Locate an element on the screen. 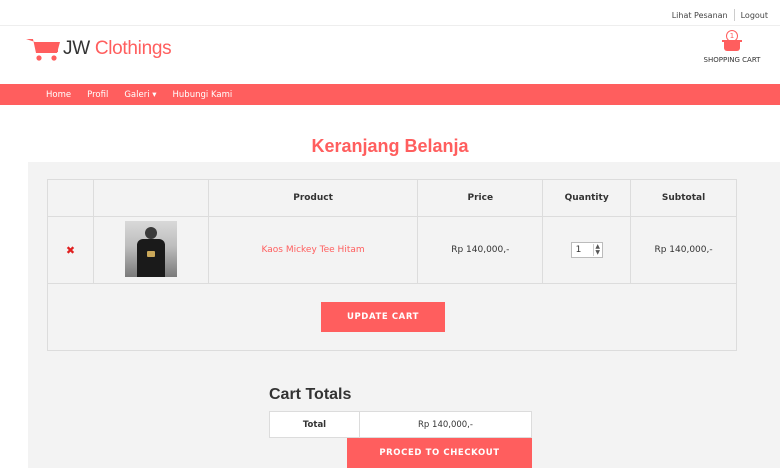 This screenshot has width=780, height=468. thumbnail-cell is located at coordinates (150, 250).